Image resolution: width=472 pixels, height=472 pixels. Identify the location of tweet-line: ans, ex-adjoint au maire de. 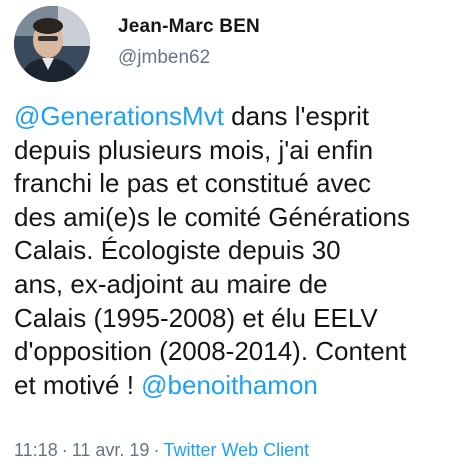
(171, 283).